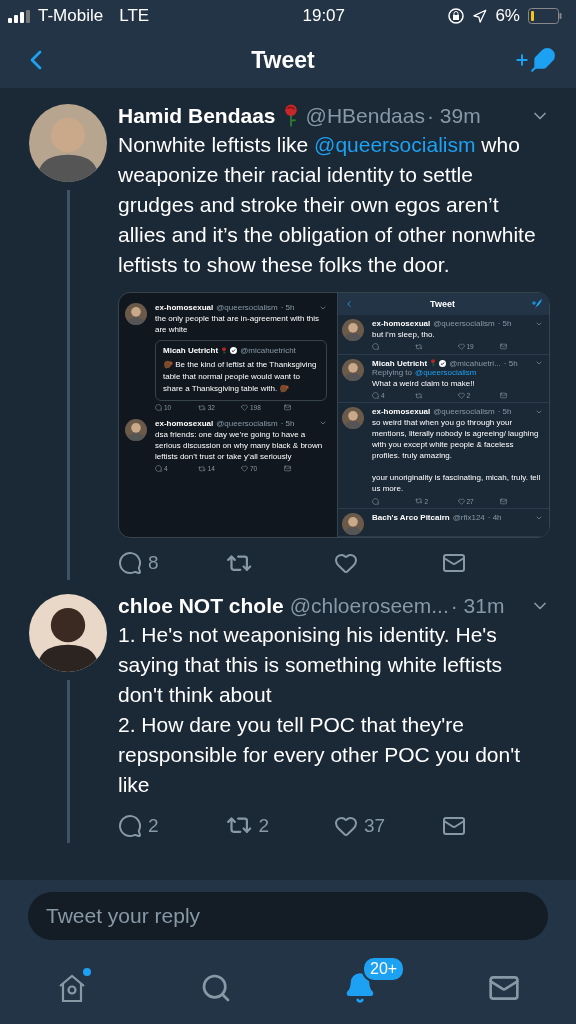 This screenshot has width=576, height=1024. Describe the element at coordinates (280, 825) in the screenshot. I see `retweet-button: 2` at that location.